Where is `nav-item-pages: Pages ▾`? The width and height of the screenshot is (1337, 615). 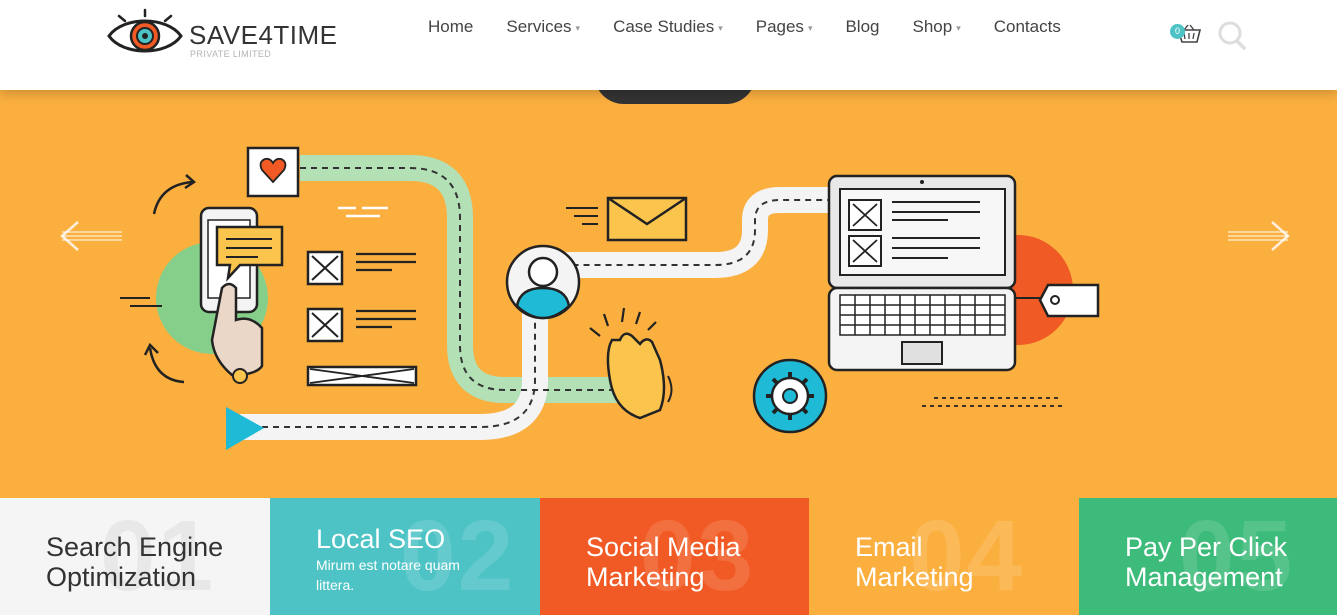
nav-item-pages: Pages ▾ is located at coordinates (784, 27).